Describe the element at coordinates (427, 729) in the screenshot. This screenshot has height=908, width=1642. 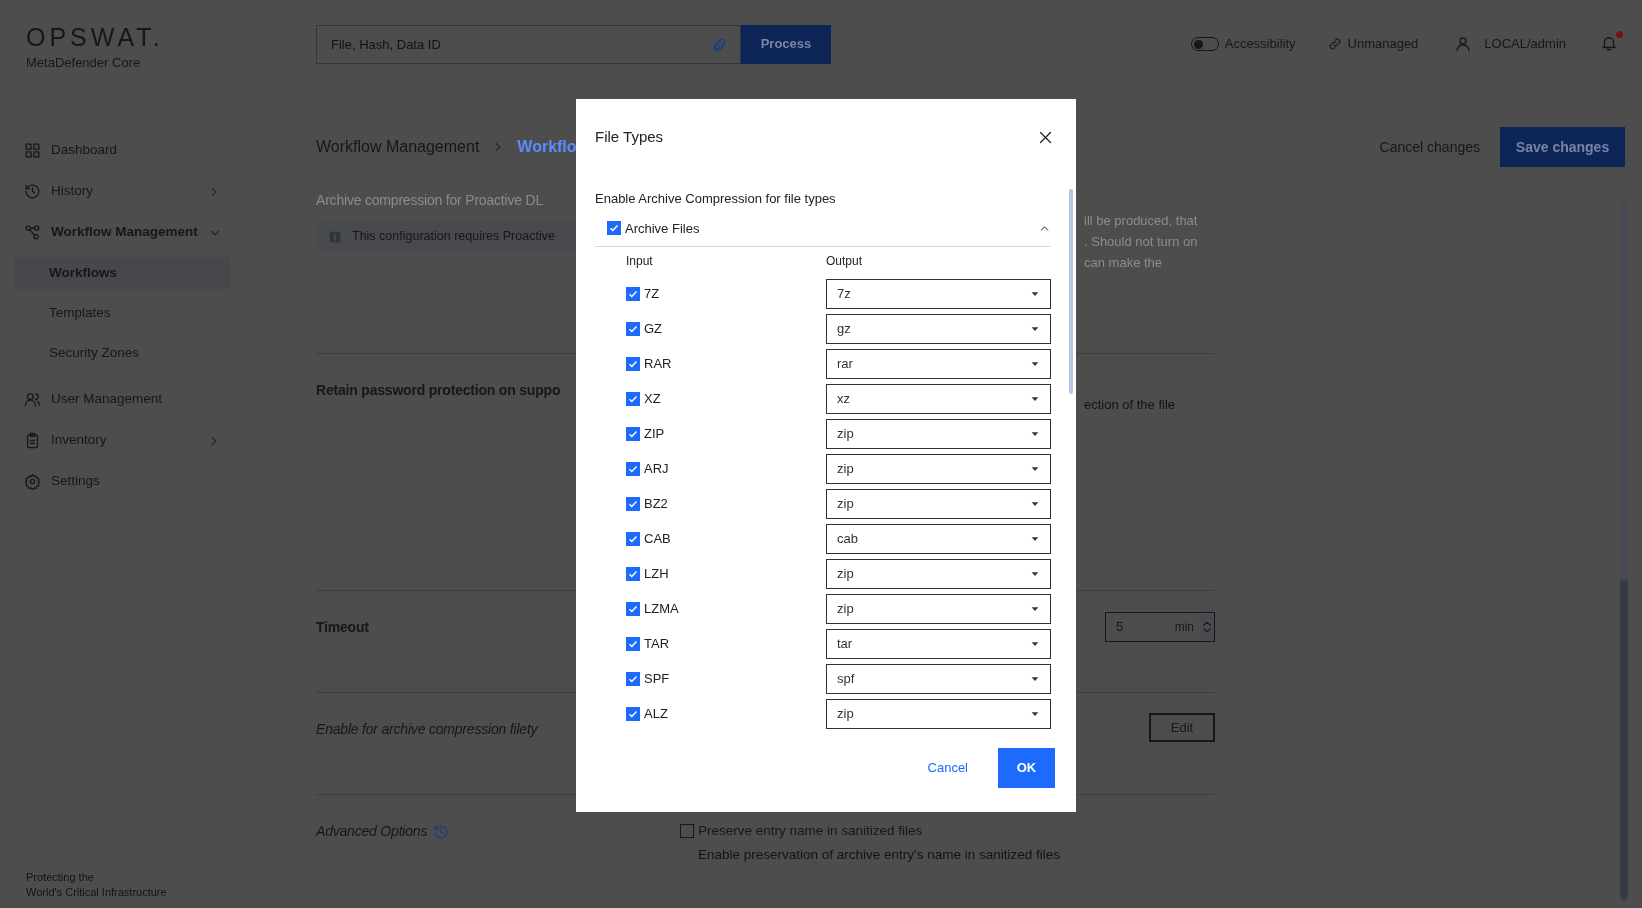
I see `setting-title: Enable for archive compression filety` at that location.